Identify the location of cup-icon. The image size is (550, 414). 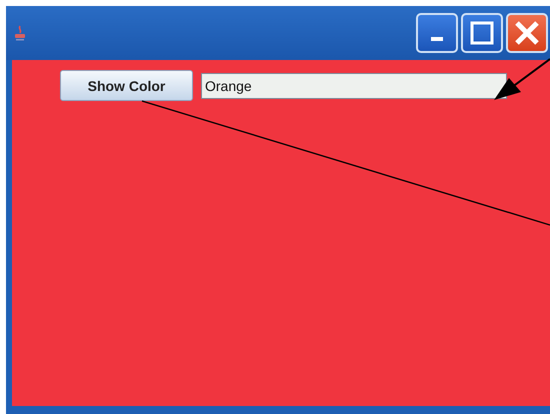
(20, 33).